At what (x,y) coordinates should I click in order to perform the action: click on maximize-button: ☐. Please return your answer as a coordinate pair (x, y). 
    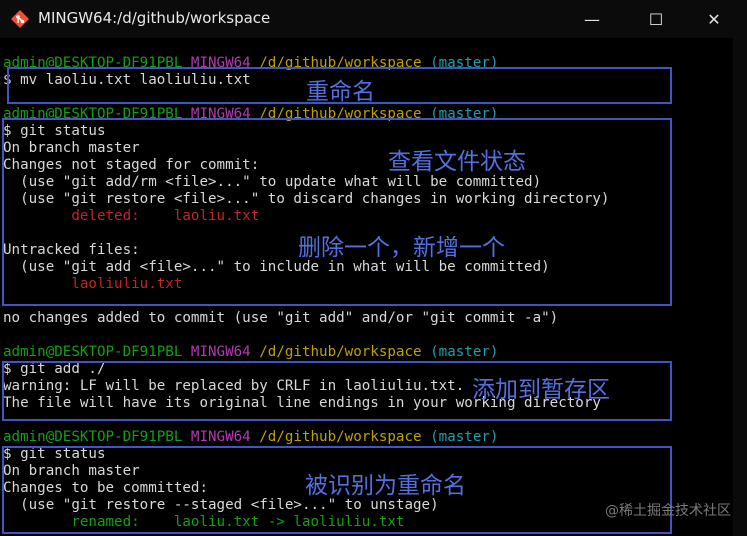
    Looking at the image, I should click on (656, 19).